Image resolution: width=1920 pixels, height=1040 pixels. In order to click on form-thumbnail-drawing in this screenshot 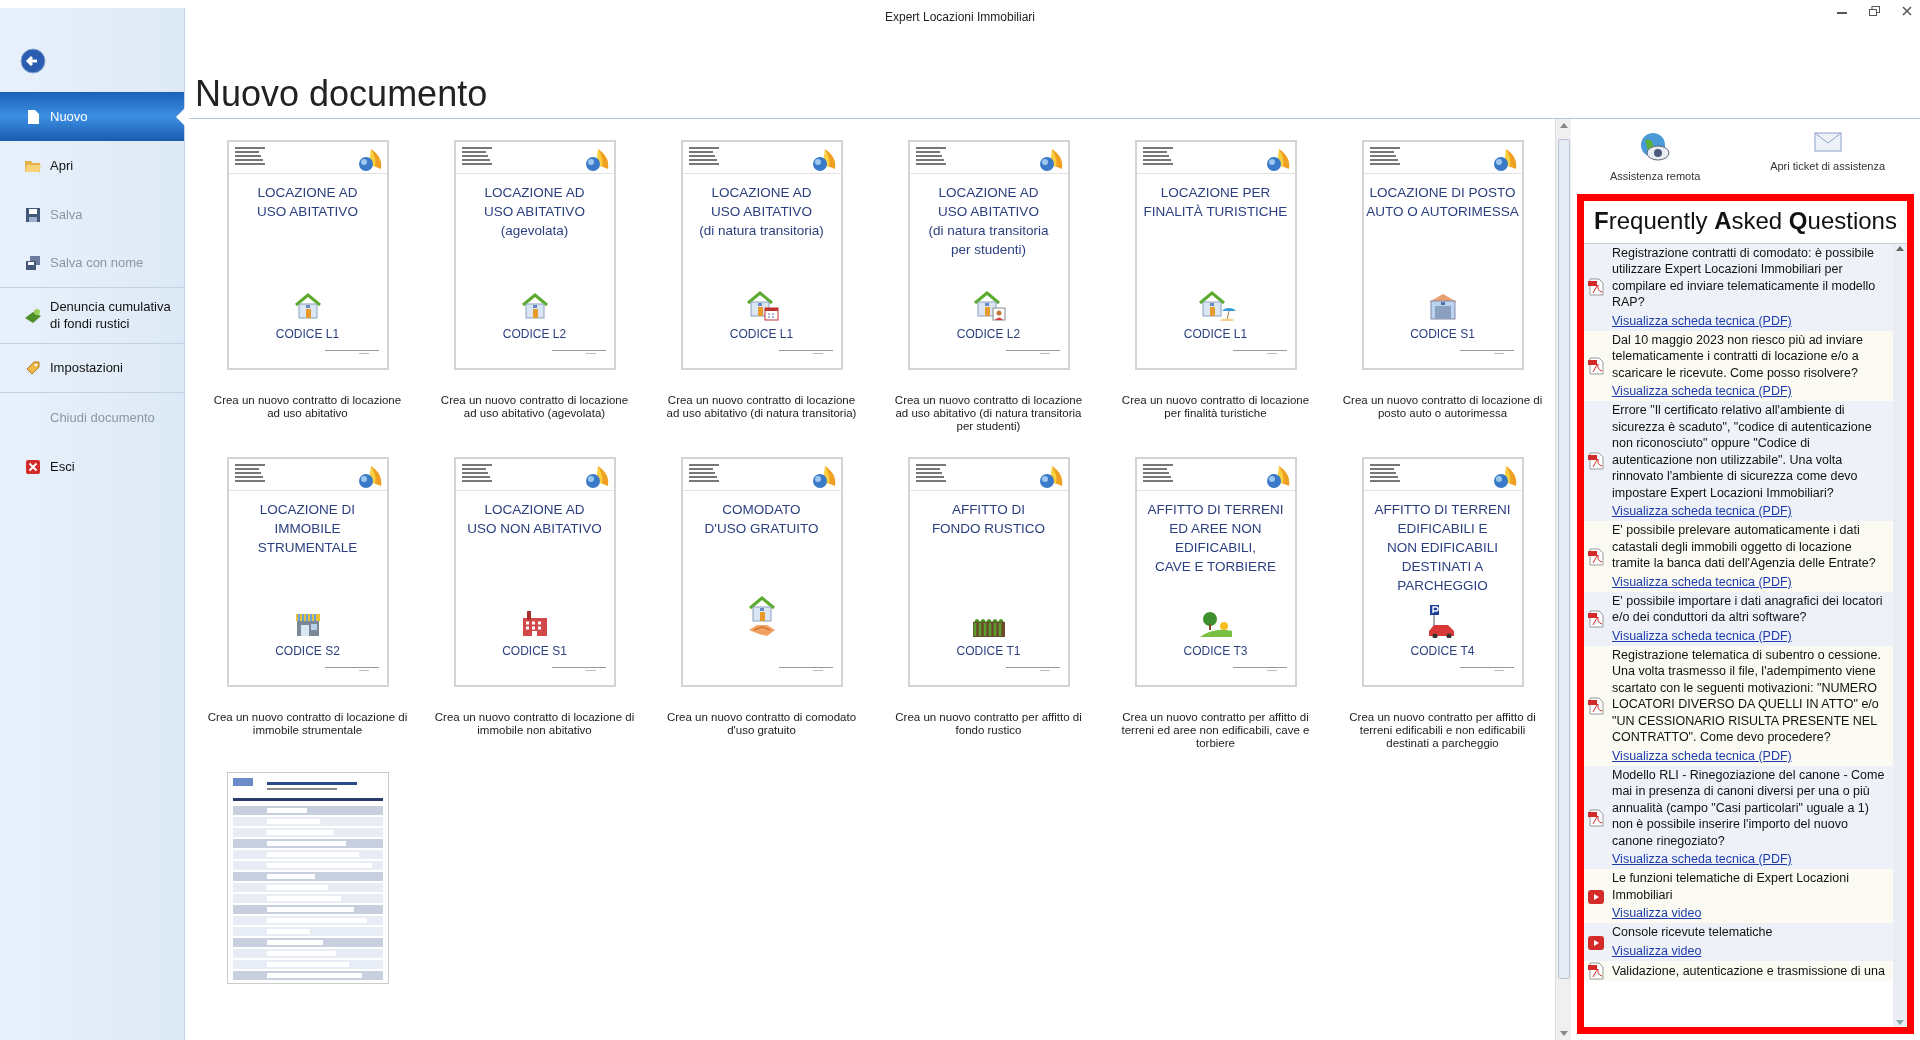, I will do `click(307, 878)`.